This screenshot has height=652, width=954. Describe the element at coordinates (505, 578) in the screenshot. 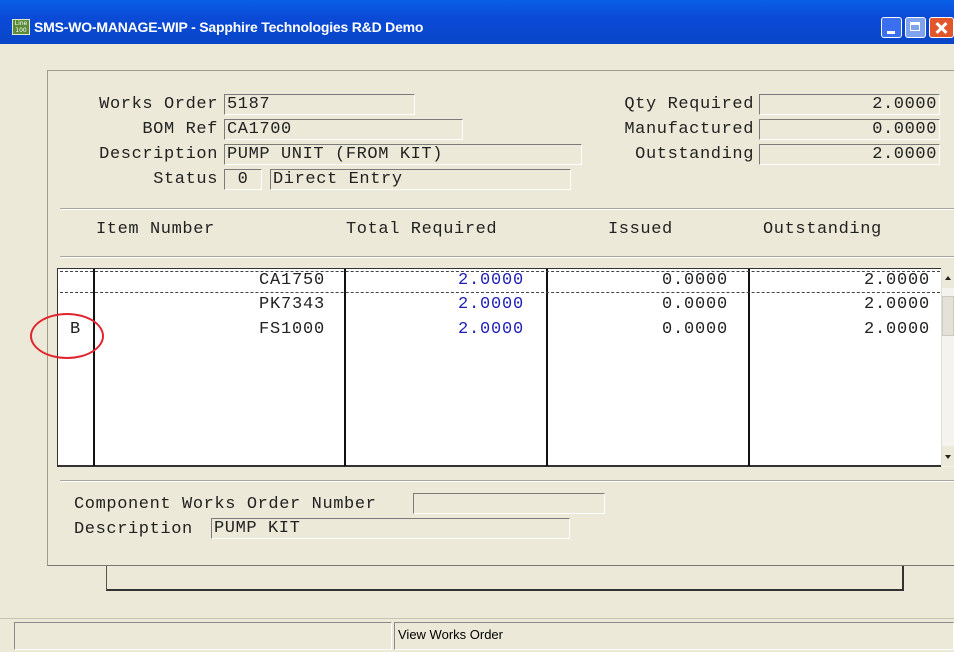

I see `lower-panel` at that location.